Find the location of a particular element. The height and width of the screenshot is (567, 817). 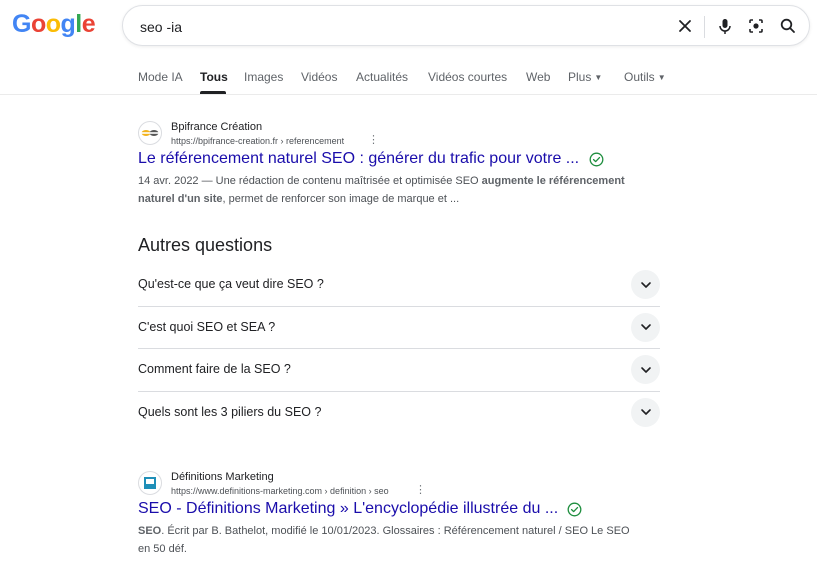

paa-question: Comment faire de la SEO ? is located at coordinates (399, 370).